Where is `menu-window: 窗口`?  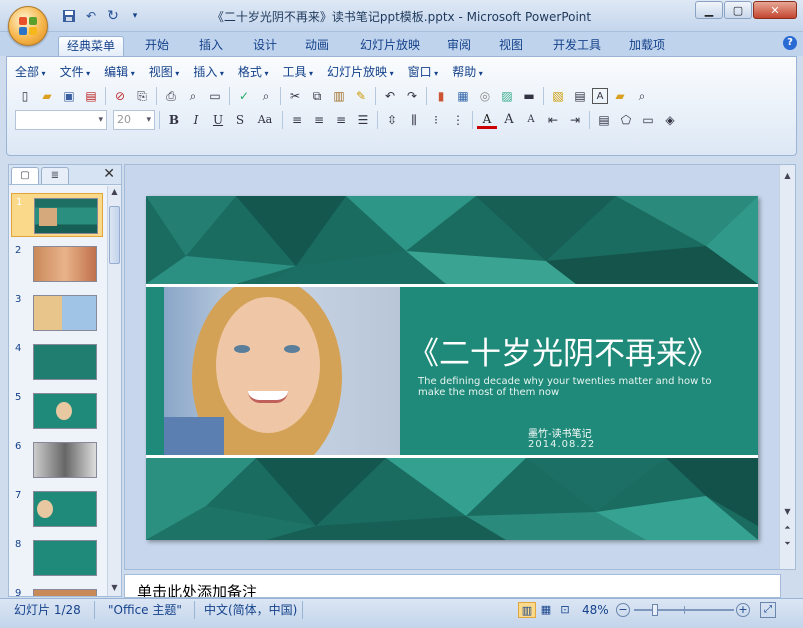 menu-window: 窗口 is located at coordinates (423, 71).